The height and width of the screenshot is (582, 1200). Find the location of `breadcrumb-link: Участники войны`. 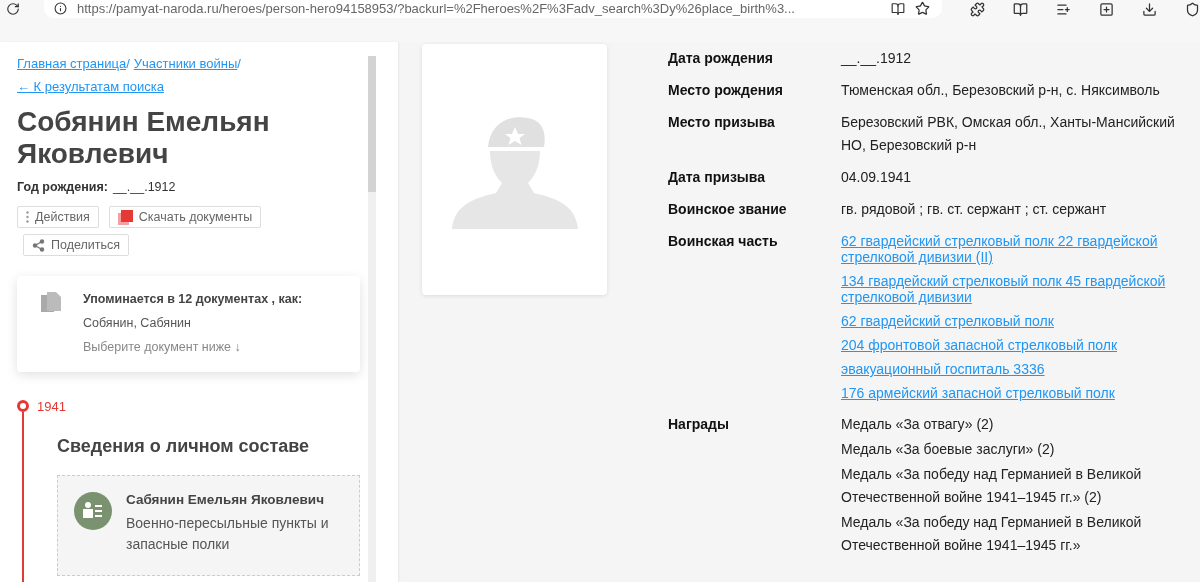

breadcrumb-link: Участники войны is located at coordinates (185, 63).